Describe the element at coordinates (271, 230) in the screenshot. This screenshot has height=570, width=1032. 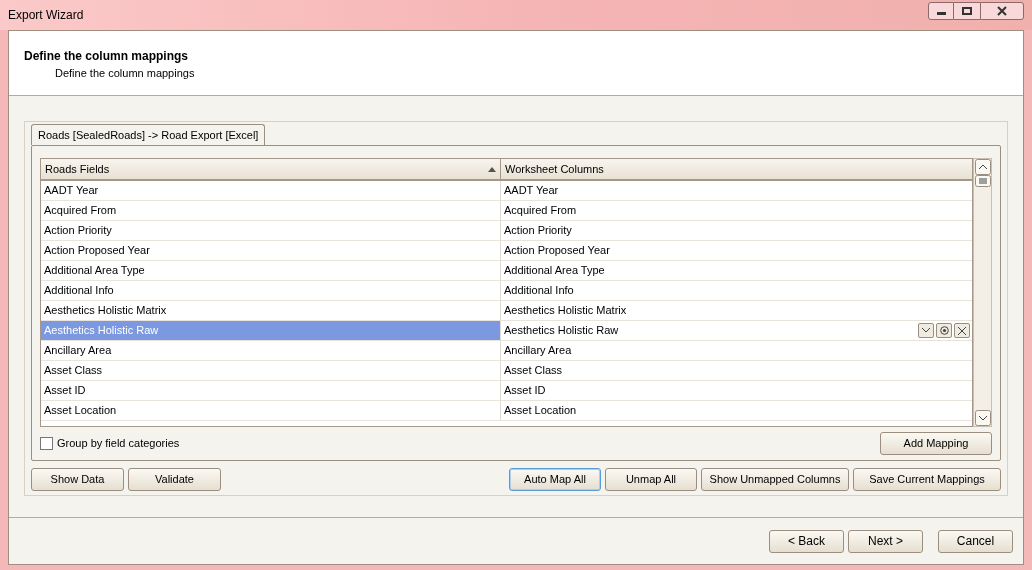
I see `table-cell: Action Priority` at that location.